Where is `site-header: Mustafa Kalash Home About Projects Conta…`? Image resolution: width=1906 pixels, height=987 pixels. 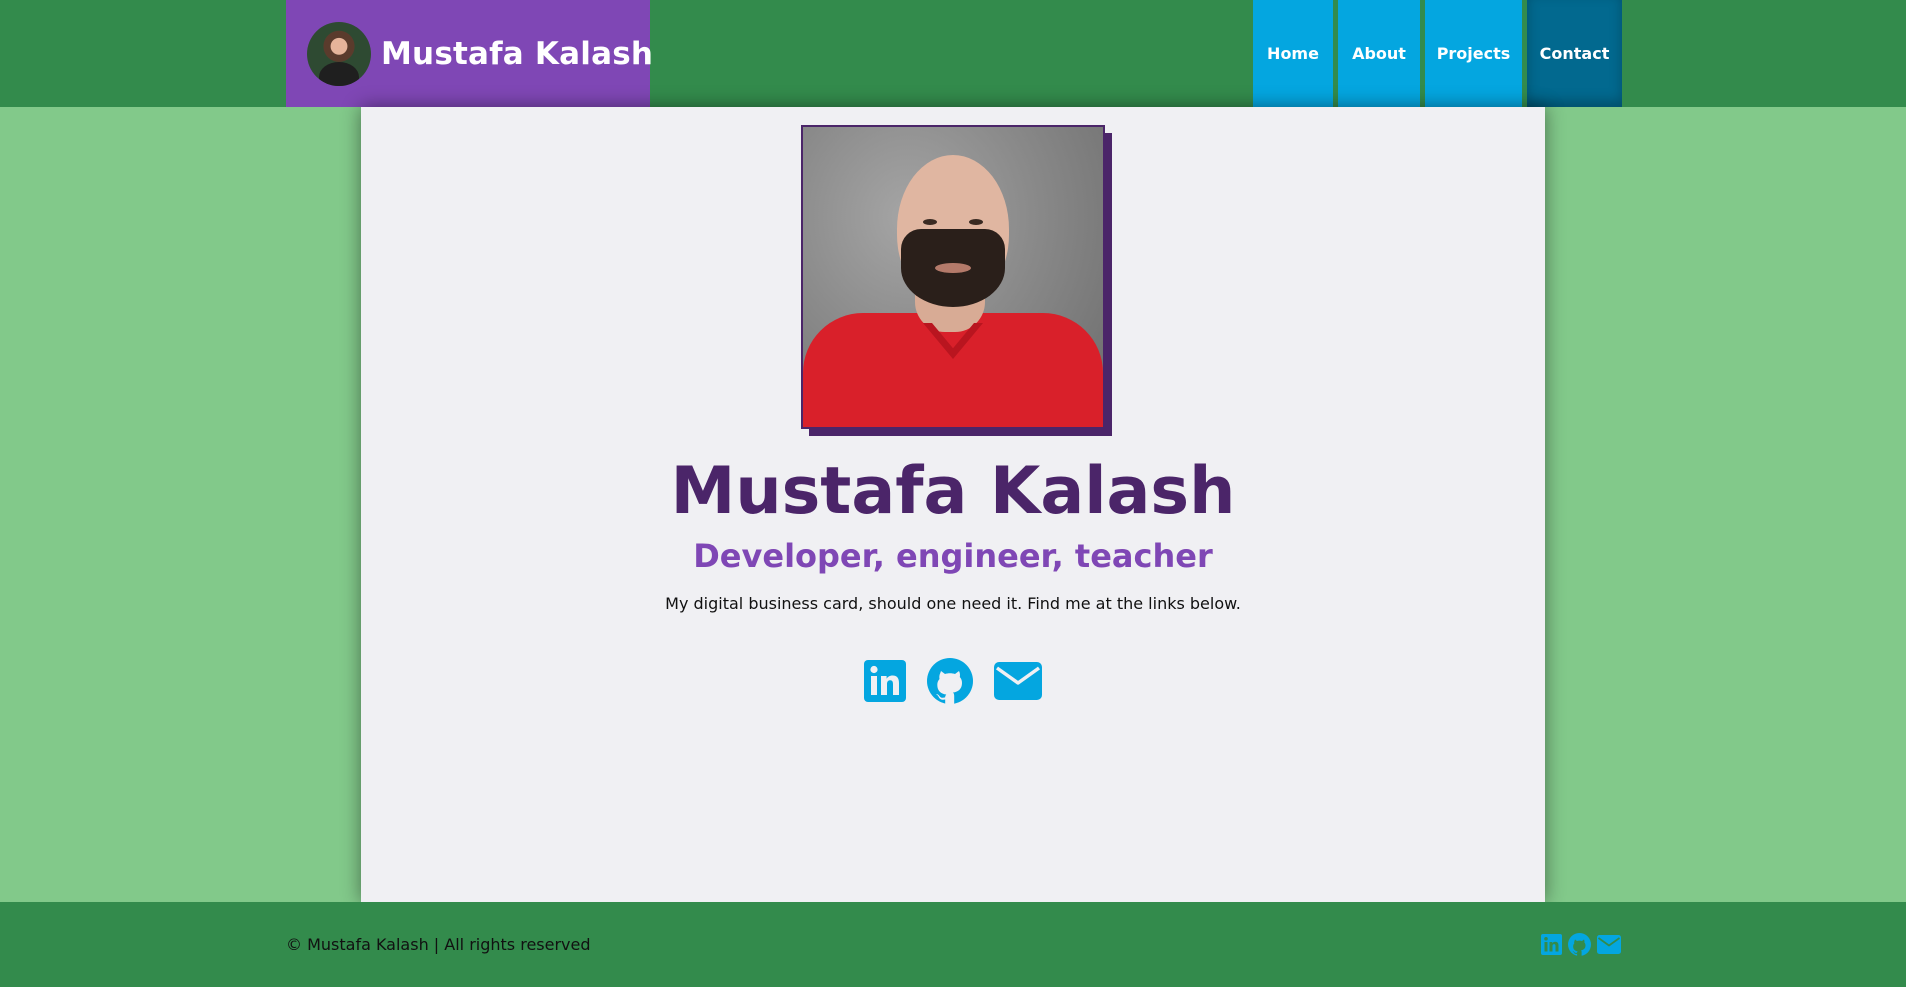 site-header: Mustafa Kalash Home About Projects Conta… is located at coordinates (953, 53).